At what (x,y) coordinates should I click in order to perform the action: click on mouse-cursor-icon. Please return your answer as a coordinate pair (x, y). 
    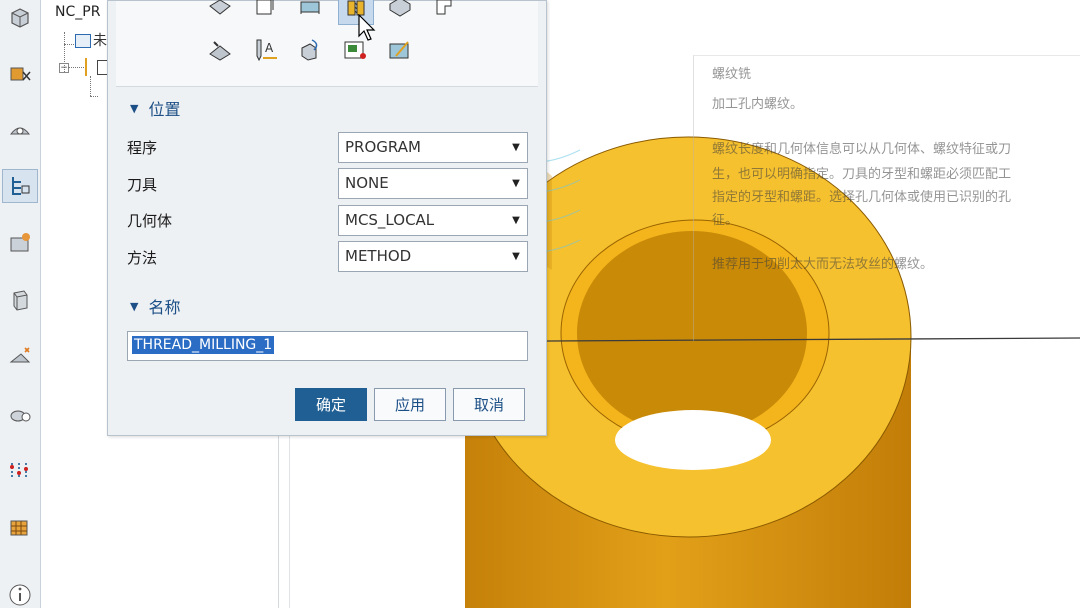
    Looking at the image, I should click on (367, 27).